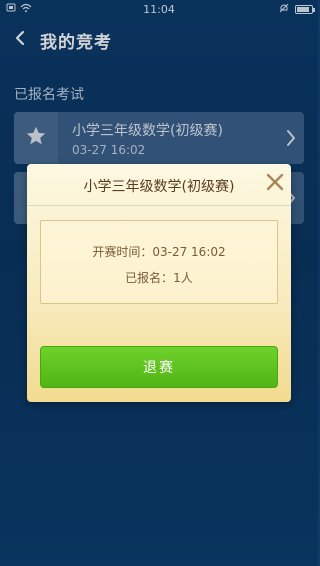  I want to click on dialog-title: 小学三年级数学(初级赛), so click(159, 187).